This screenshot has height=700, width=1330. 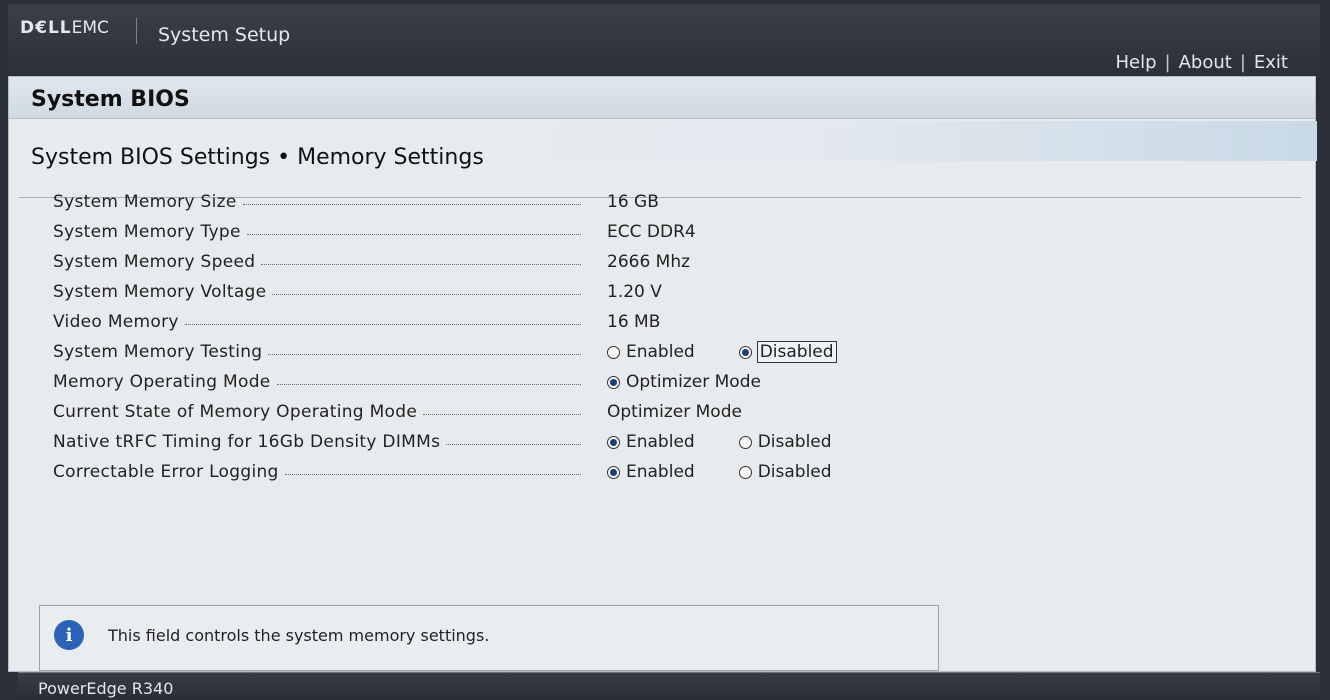 What do you see at coordinates (46, 28) in the screenshot?
I see `brand-bold: D€LL` at bounding box center [46, 28].